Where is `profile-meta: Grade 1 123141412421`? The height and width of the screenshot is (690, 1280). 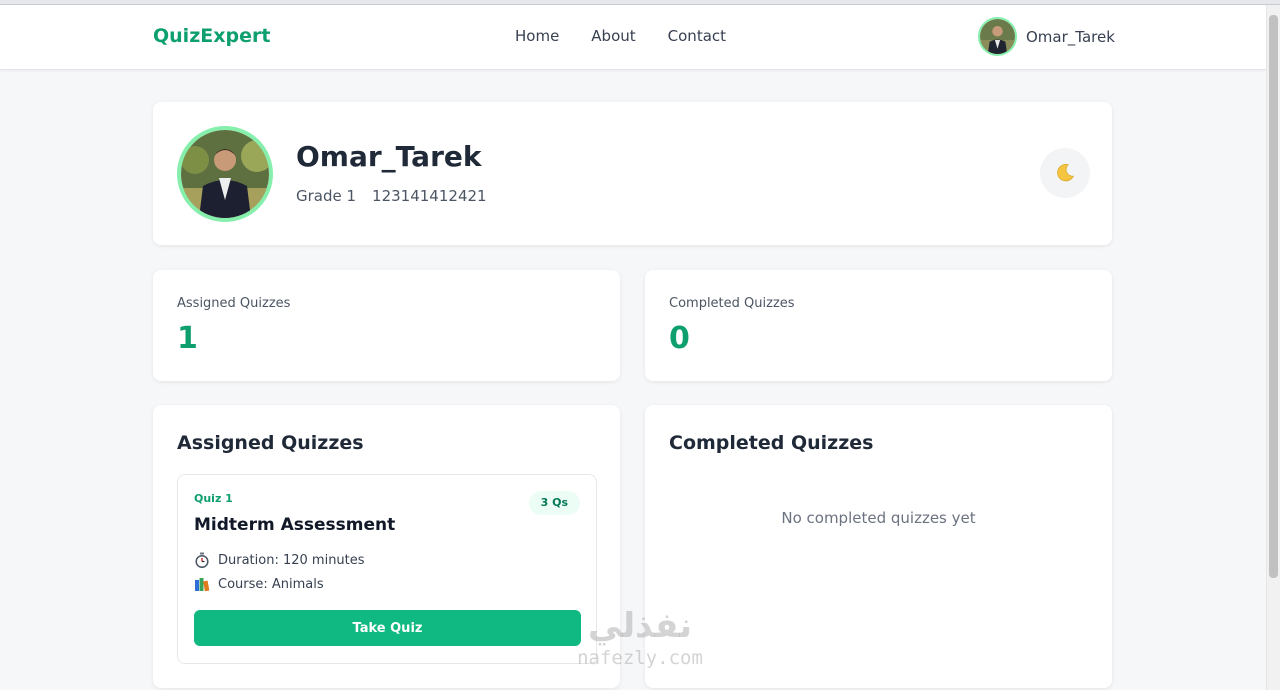
profile-meta: Grade 1 123141412421 is located at coordinates (391, 196).